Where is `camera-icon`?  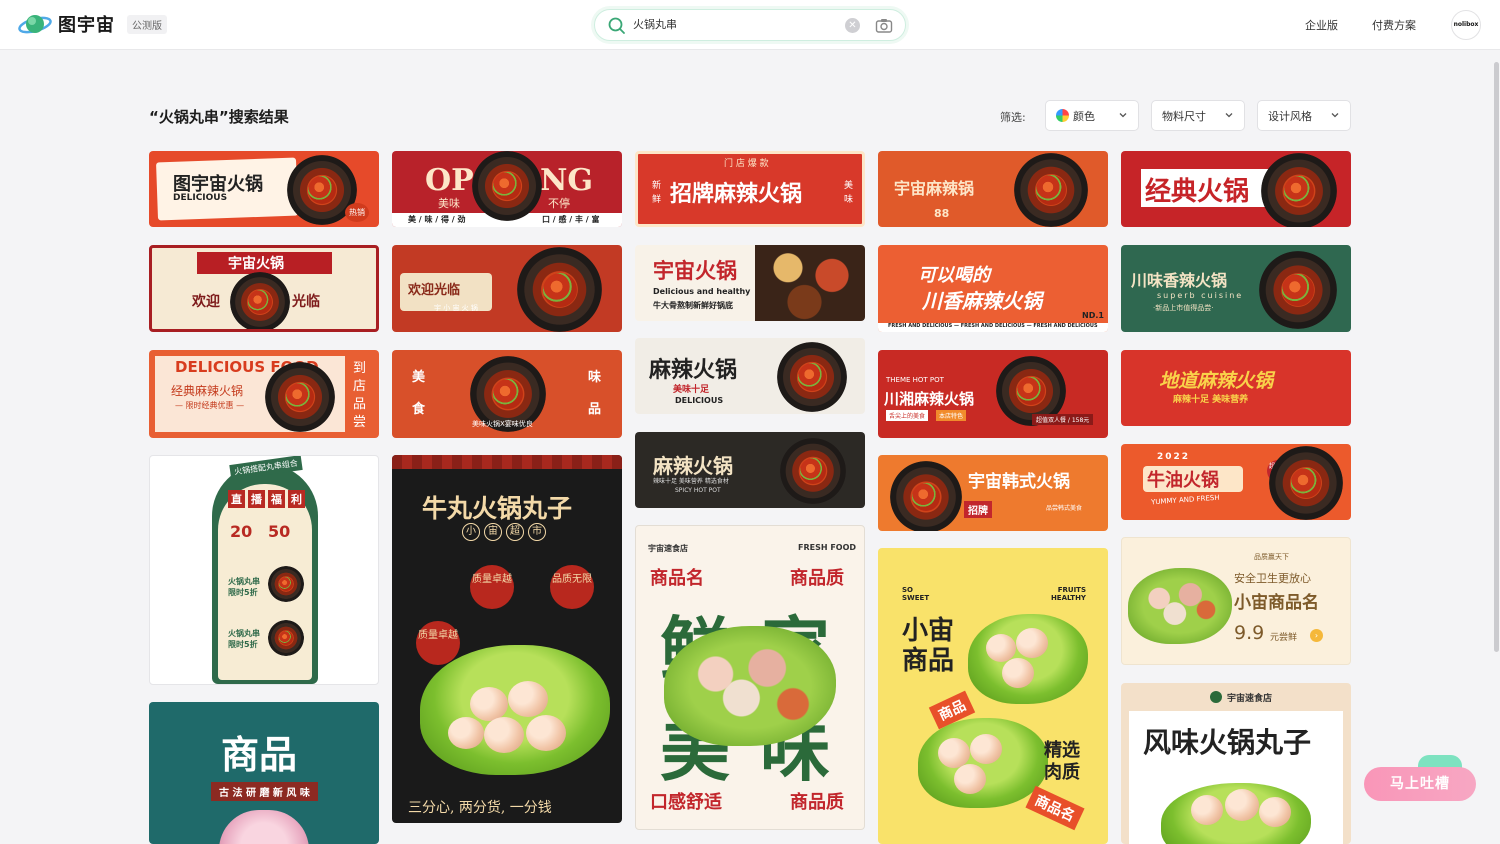
camera-icon is located at coordinates (884, 26).